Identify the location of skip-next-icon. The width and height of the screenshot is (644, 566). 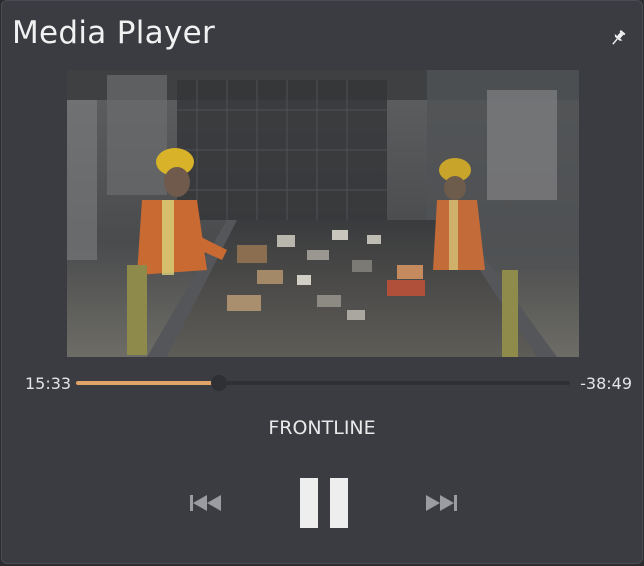
(441, 503).